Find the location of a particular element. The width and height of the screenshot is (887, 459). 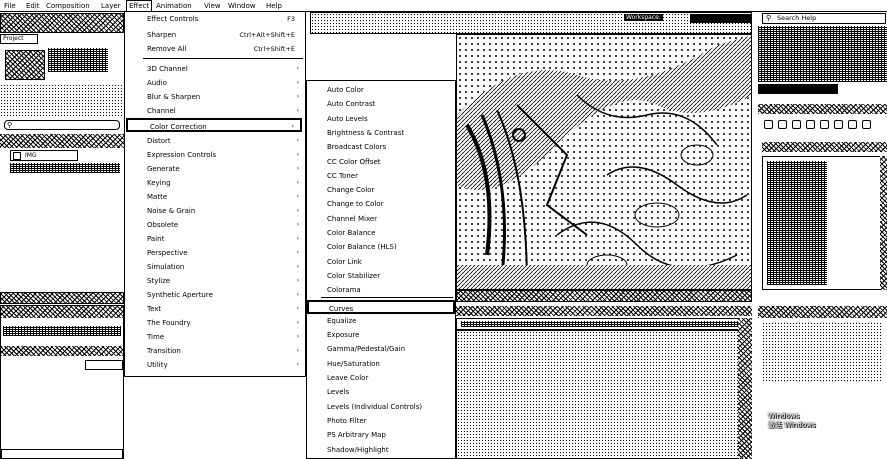

submenu-item-shadow-highlight: Shadow/Highlight is located at coordinates (381, 450).